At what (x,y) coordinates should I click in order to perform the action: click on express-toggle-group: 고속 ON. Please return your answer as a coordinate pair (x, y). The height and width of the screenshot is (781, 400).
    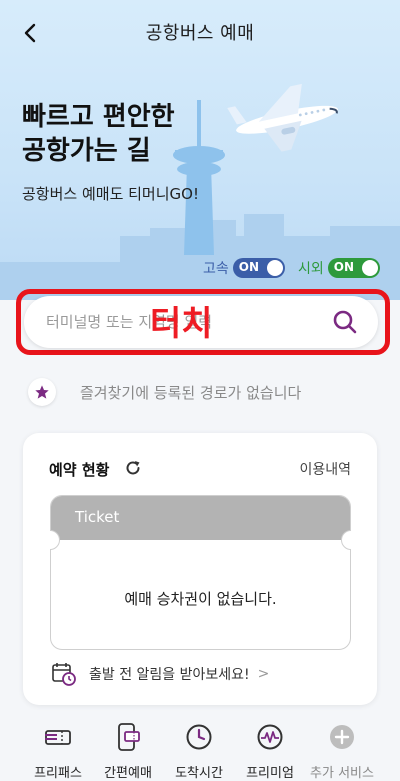
    Looking at the image, I should click on (244, 268).